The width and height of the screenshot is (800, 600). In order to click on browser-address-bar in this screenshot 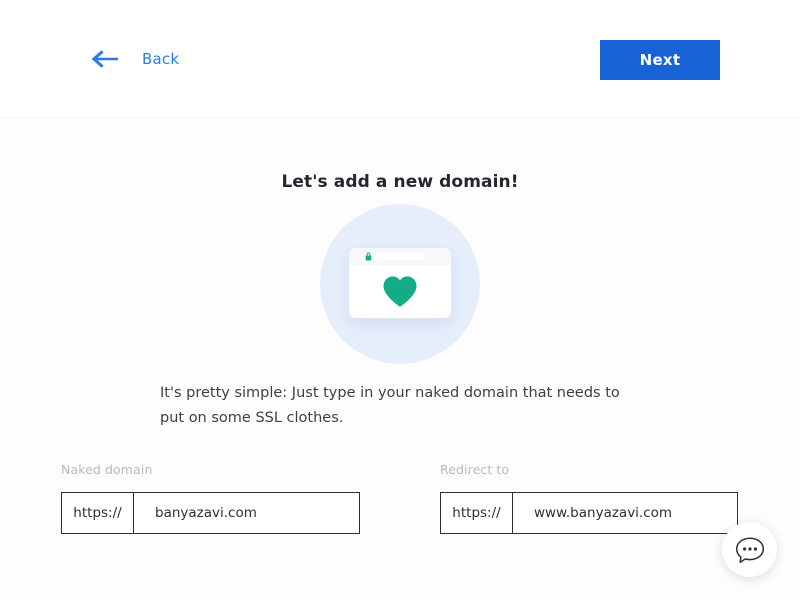, I will do `click(400, 256)`.